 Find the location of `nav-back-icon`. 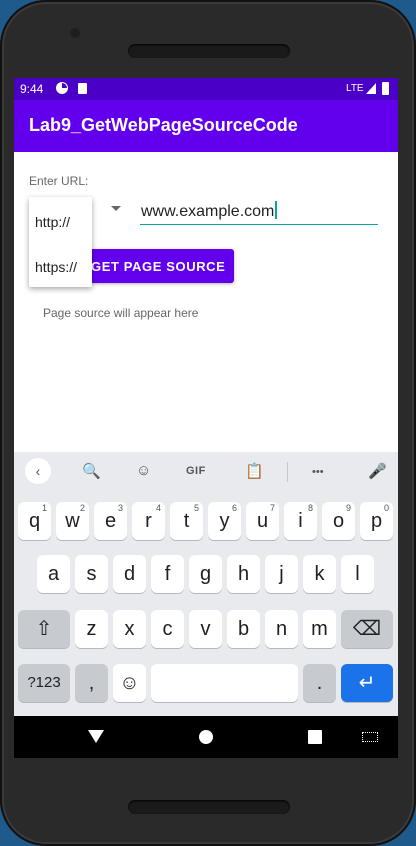

nav-back-icon is located at coordinates (96, 736).